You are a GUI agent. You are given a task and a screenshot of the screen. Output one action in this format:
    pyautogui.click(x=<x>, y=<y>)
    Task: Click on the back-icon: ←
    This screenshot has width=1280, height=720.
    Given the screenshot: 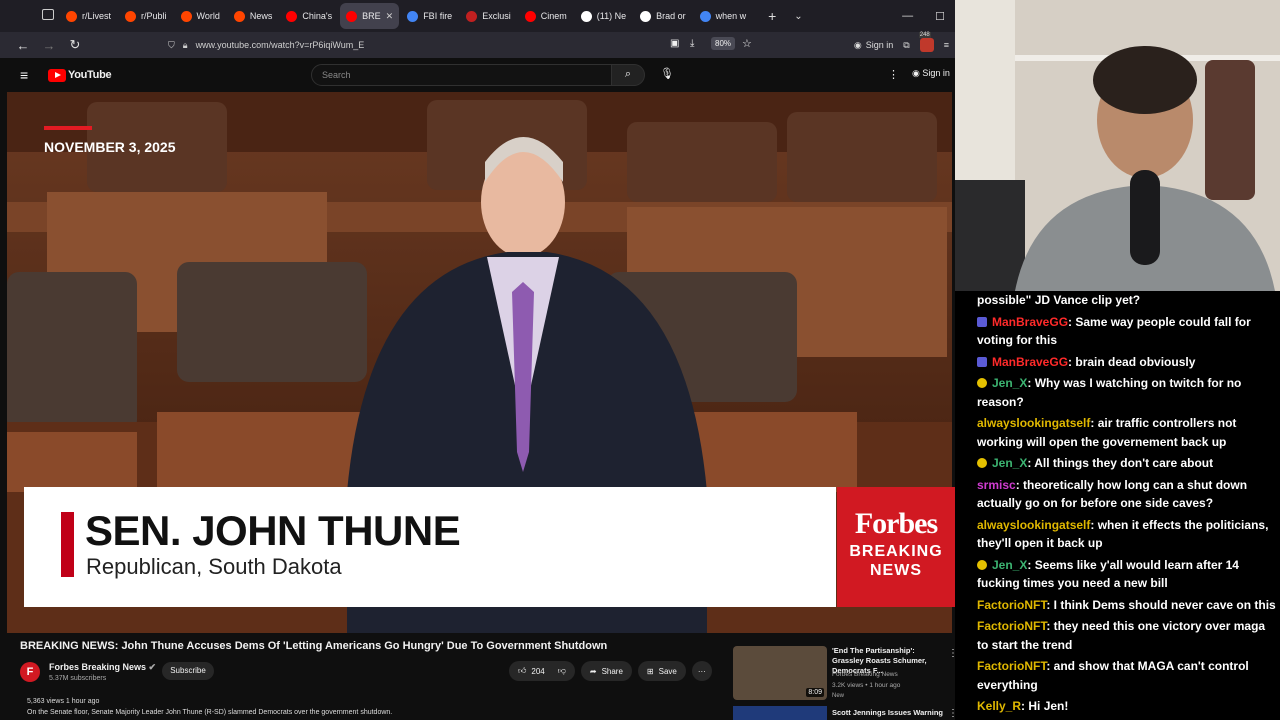 What is the action you would take?
    pyautogui.click(x=23, y=45)
    